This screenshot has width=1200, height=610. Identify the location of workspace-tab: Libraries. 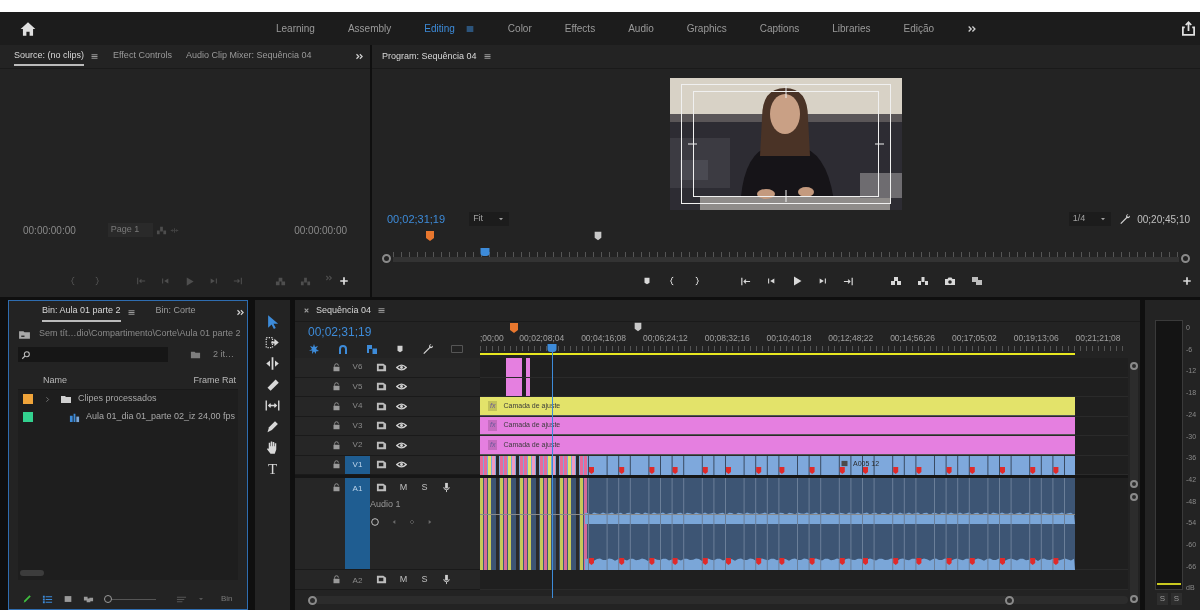
(851, 28).